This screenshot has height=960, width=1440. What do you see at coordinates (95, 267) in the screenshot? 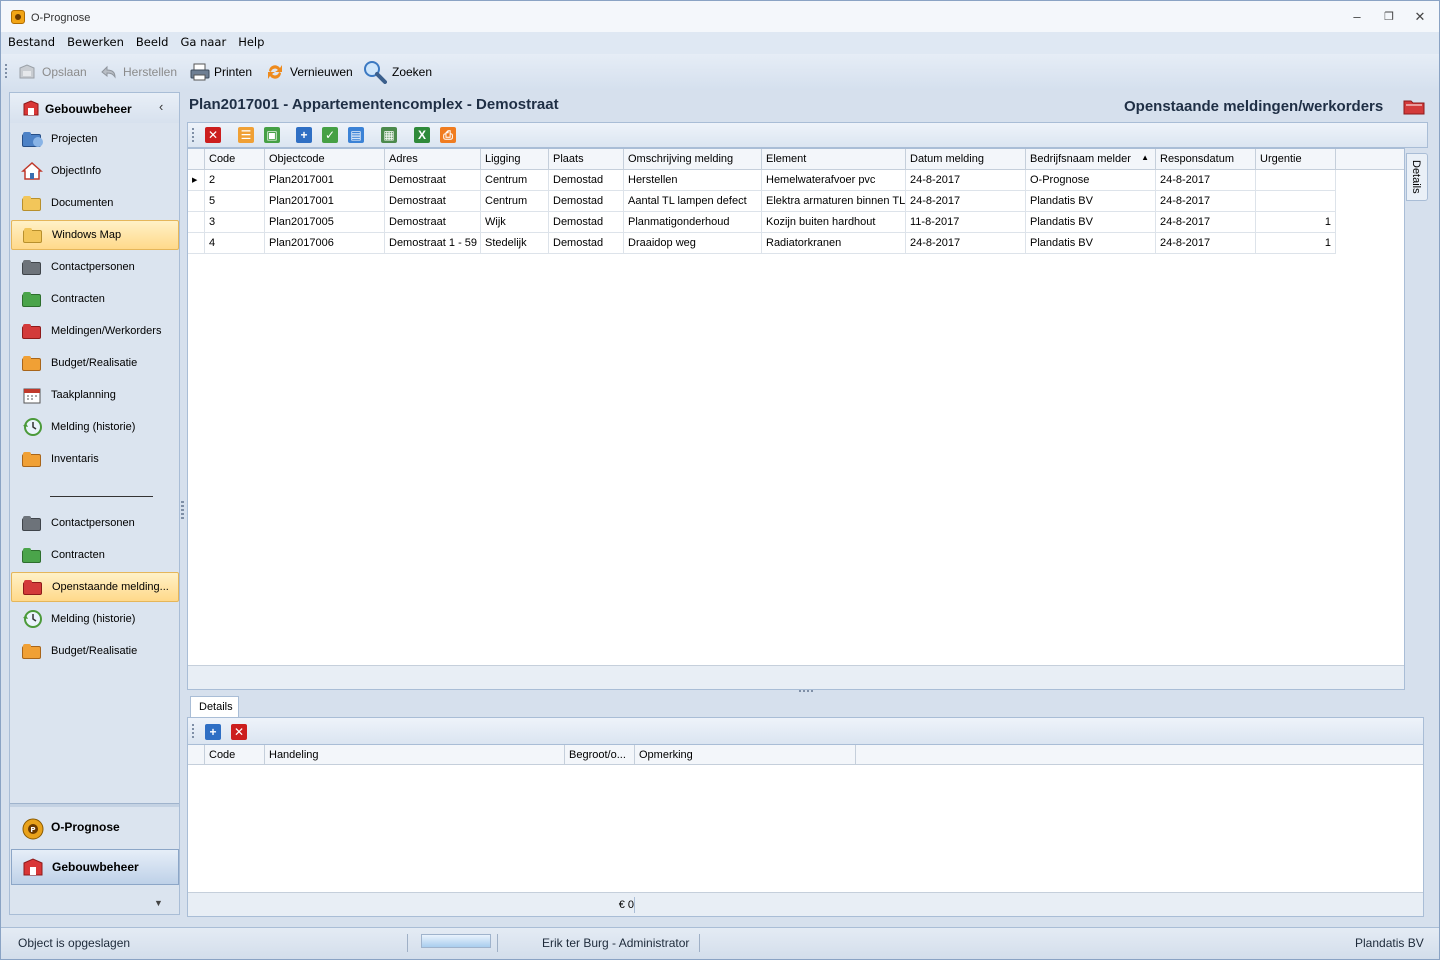
I see `sidebar-item-contactpersonen: Contactpersonen` at bounding box center [95, 267].